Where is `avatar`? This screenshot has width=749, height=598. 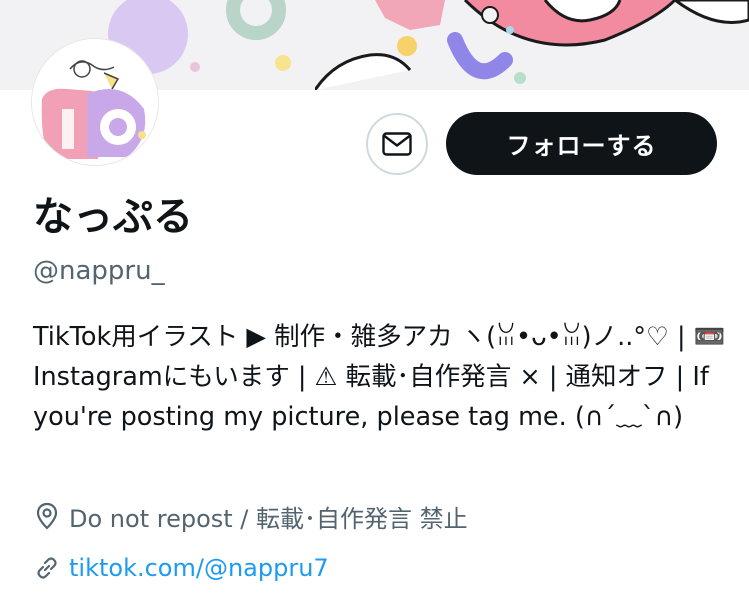
avatar is located at coordinates (95, 102).